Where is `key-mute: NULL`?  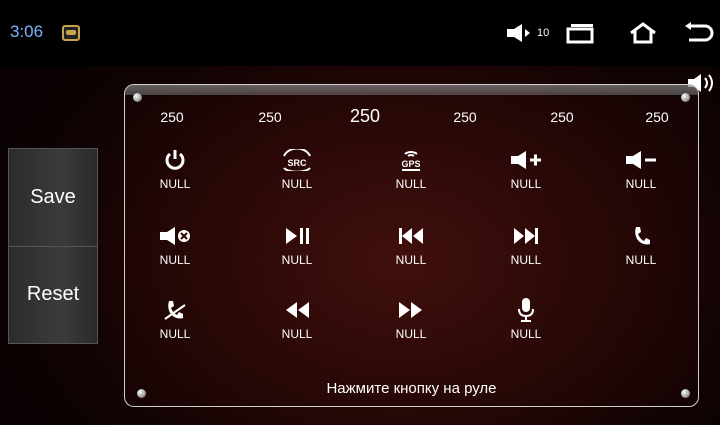 key-mute: NULL is located at coordinates (175, 251).